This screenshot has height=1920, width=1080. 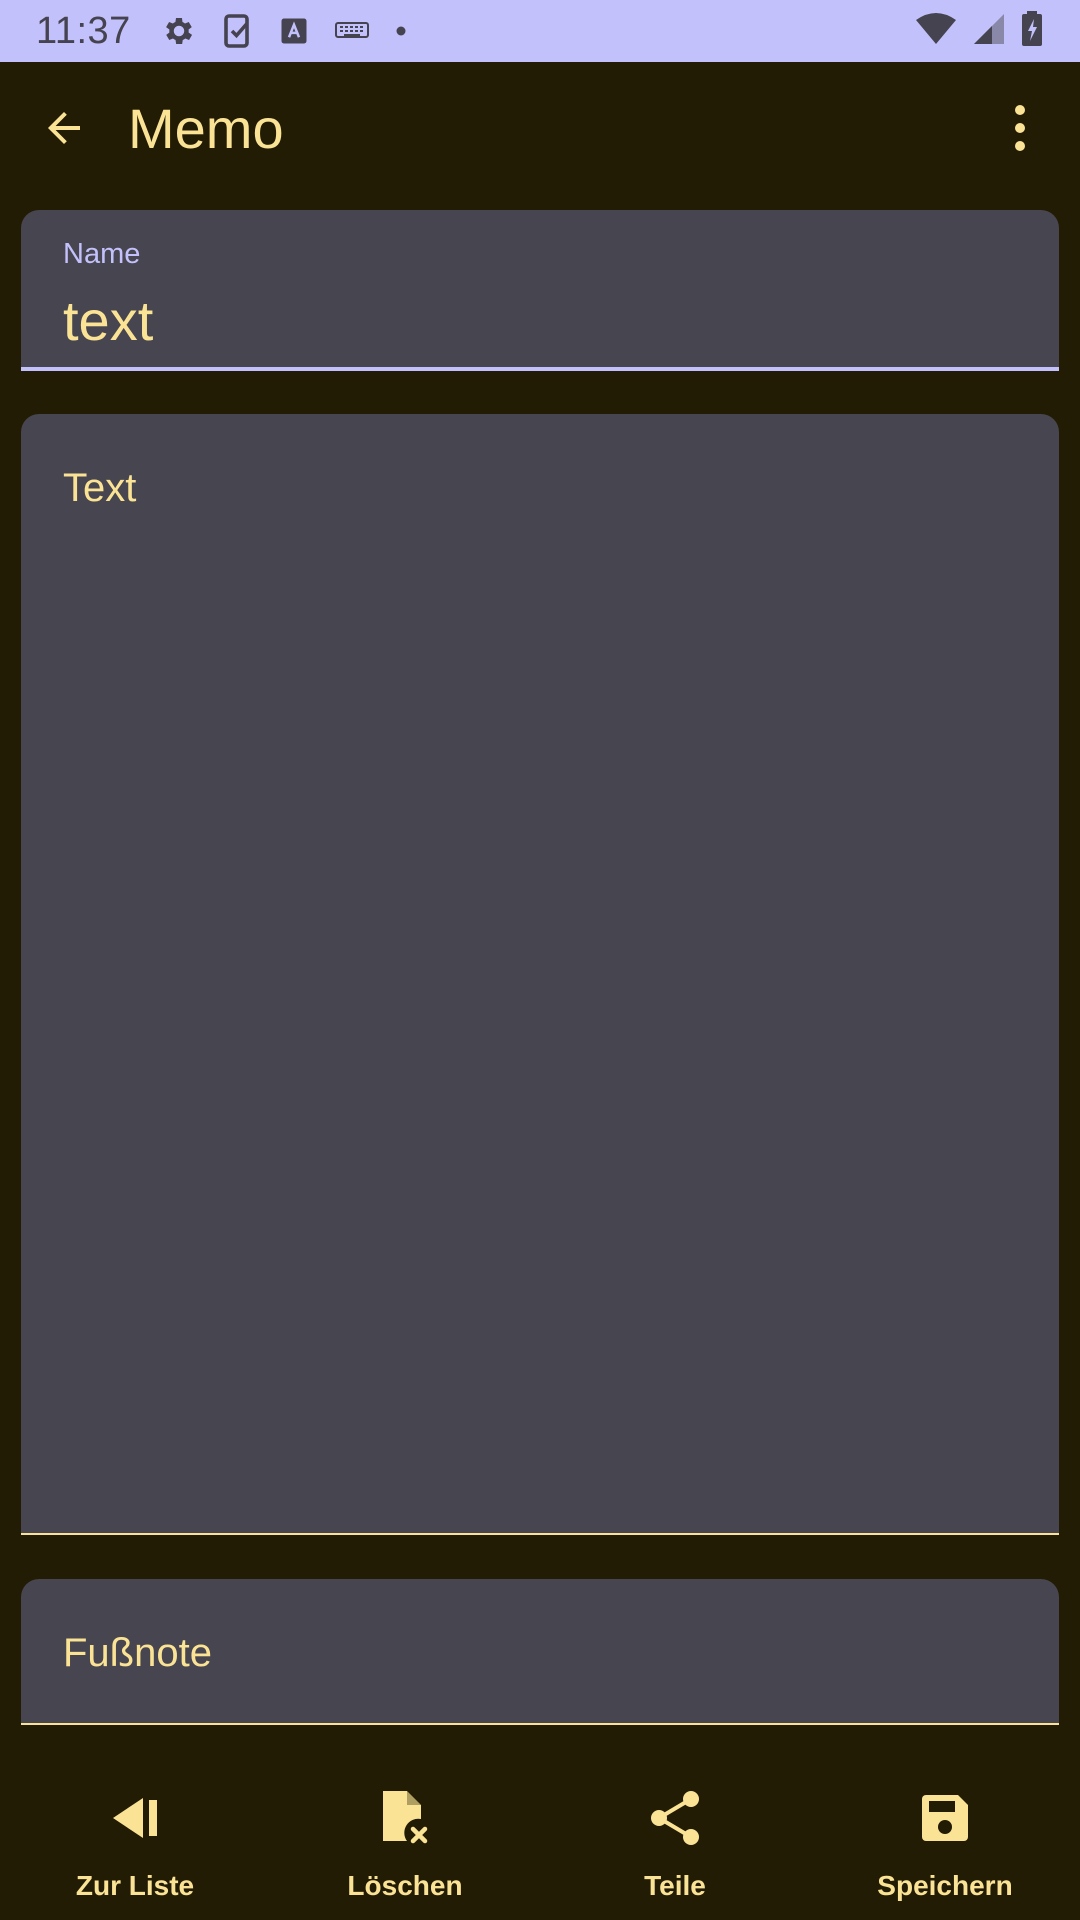 What do you see at coordinates (135, 1818) in the screenshot?
I see `skip-back-icon` at bounding box center [135, 1818].